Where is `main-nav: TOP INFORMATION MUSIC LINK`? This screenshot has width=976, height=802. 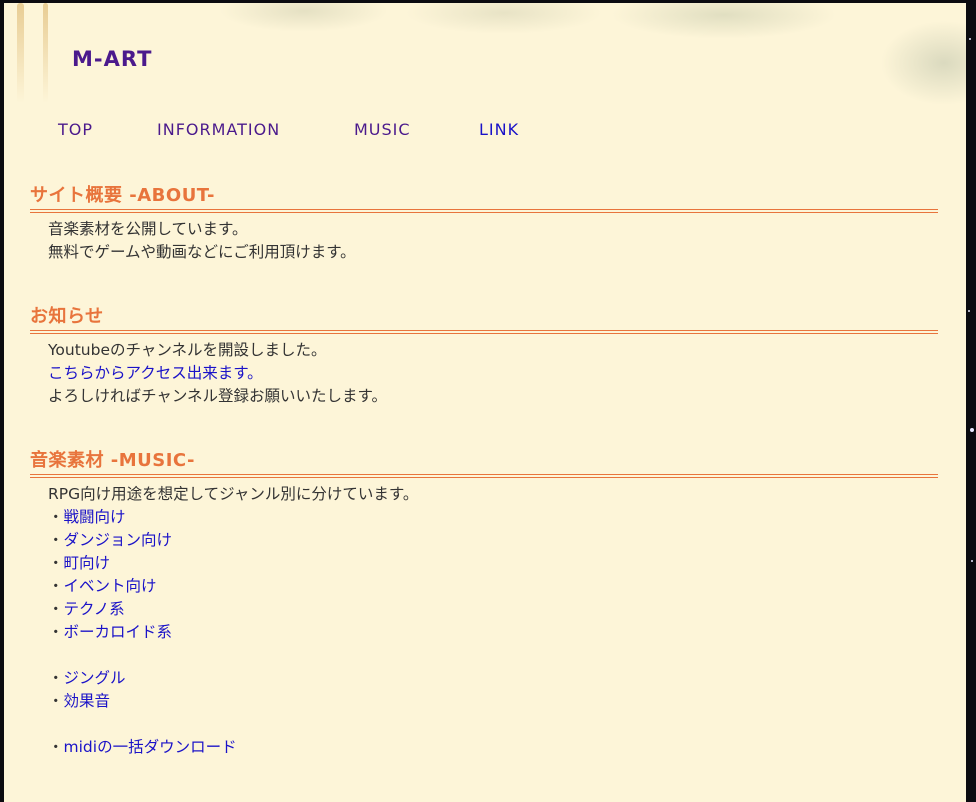 main-nav: TOP INFORMATION MUSIC LINK is located at coordinates (485, 132).